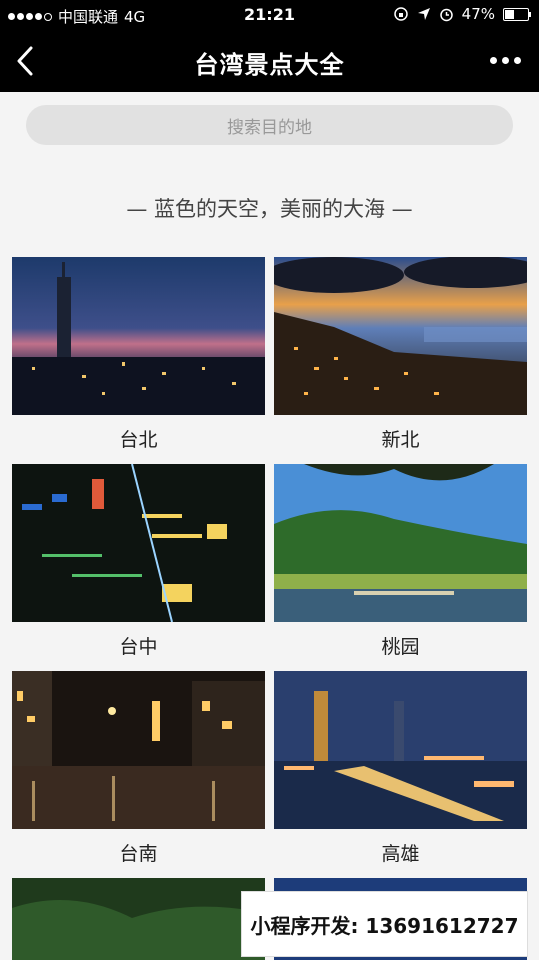  I want to click on place-name: 台北, so click(138, 440).